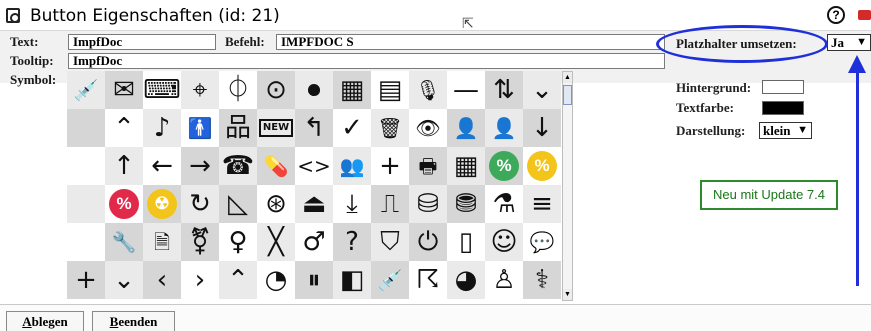  What do you see at coordinates (428, 166) in the screenshot?
I see `symbol-cell: 🖶` at bounding box center [428, 166].